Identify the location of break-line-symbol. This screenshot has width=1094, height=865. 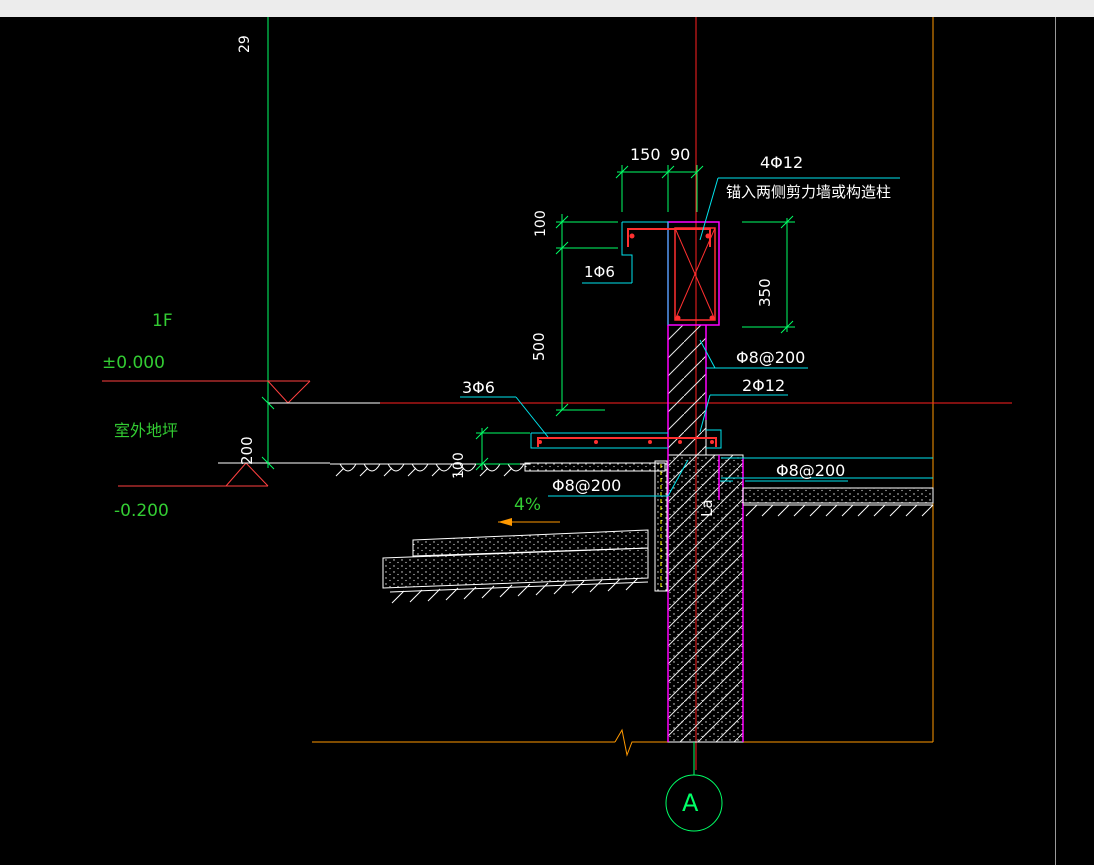
(773, 742).